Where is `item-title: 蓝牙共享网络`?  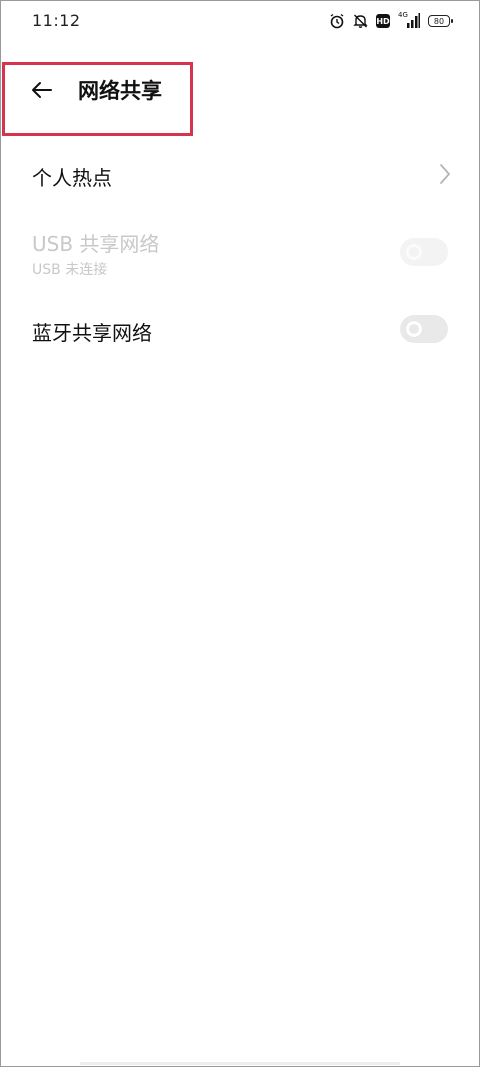
item-title: 蓝牙共享网络 is located at coordinates (92, 333).